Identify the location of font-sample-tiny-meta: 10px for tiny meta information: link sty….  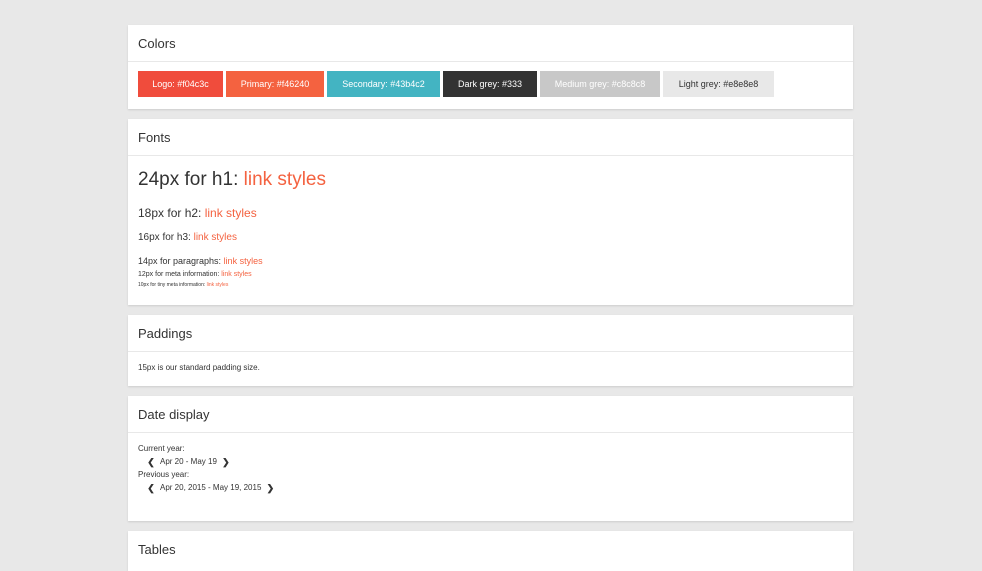
(490, 285).